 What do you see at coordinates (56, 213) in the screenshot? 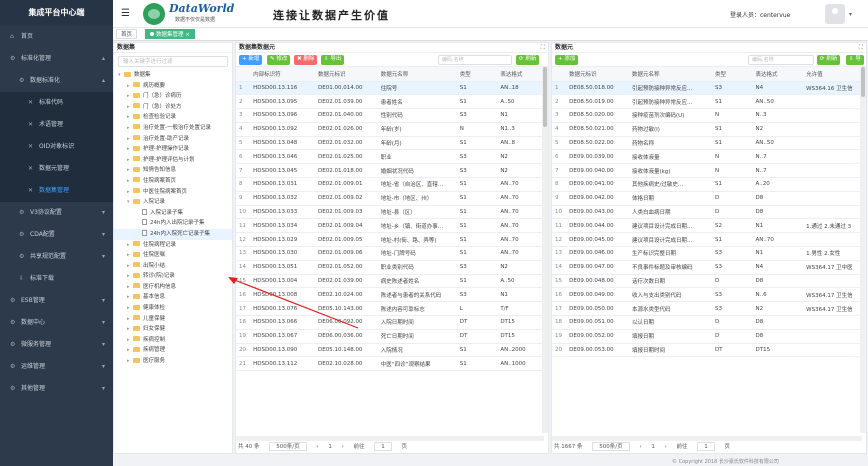
I see `sidebar-item: ⚙ V3协议配置 ▾` at bounding box center [56, 213].